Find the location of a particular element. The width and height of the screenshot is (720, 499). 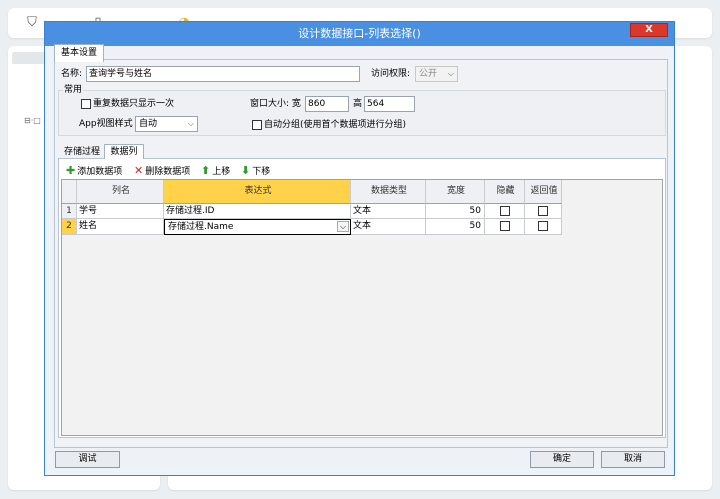

grid-header-width: 宽度 is located at coordinates (455, 192).